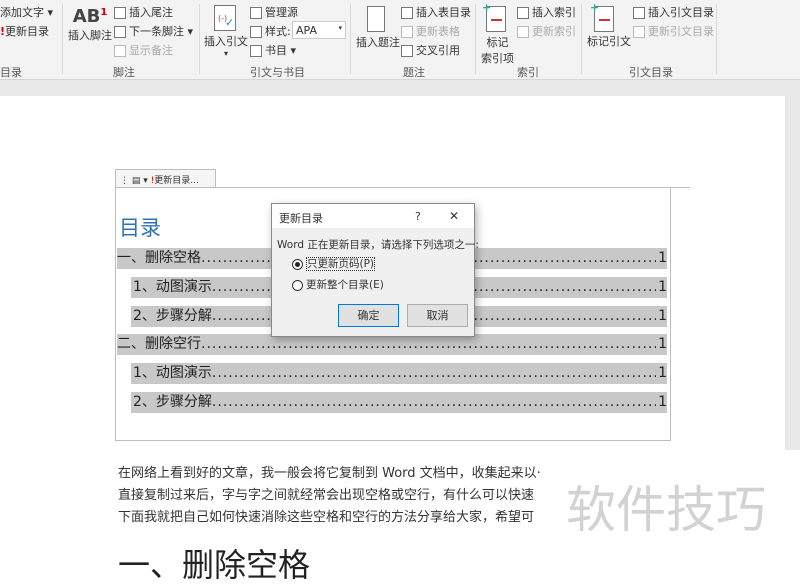 The height and width of the screenshot is (586, 800). I want to click on insert-toa-label: 插入引文目录, so click(681, 12).